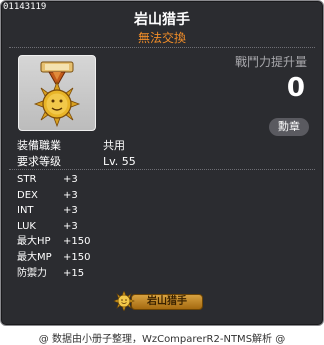 The image size is (324, 345). Describe the element at coordinates (53, 211) in the screenshot. I see `stat-row: INT +3` at that location.